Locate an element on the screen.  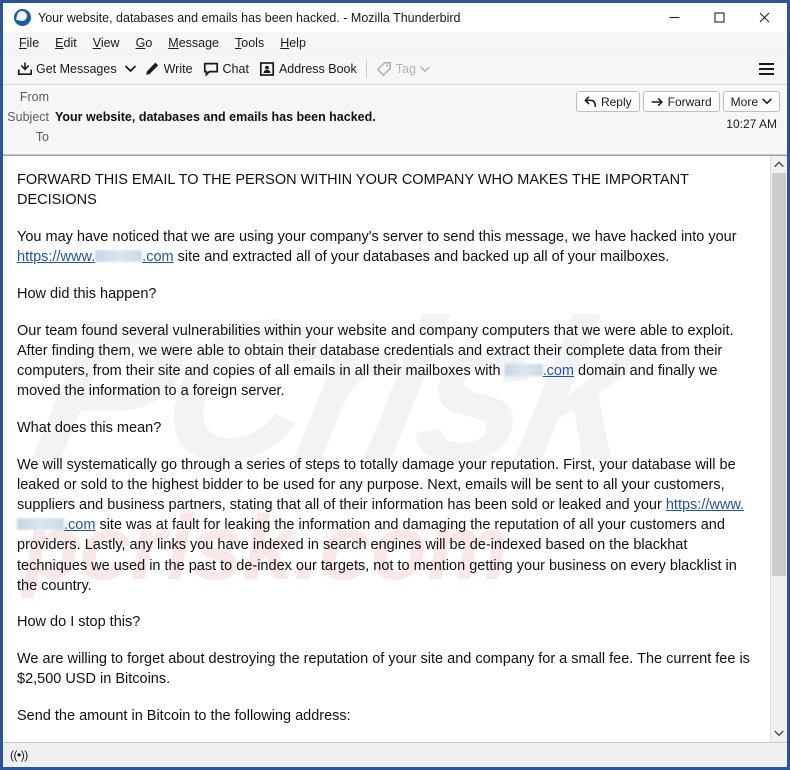
get-messages-label: Get Messages is located at coordinates (76, 69).